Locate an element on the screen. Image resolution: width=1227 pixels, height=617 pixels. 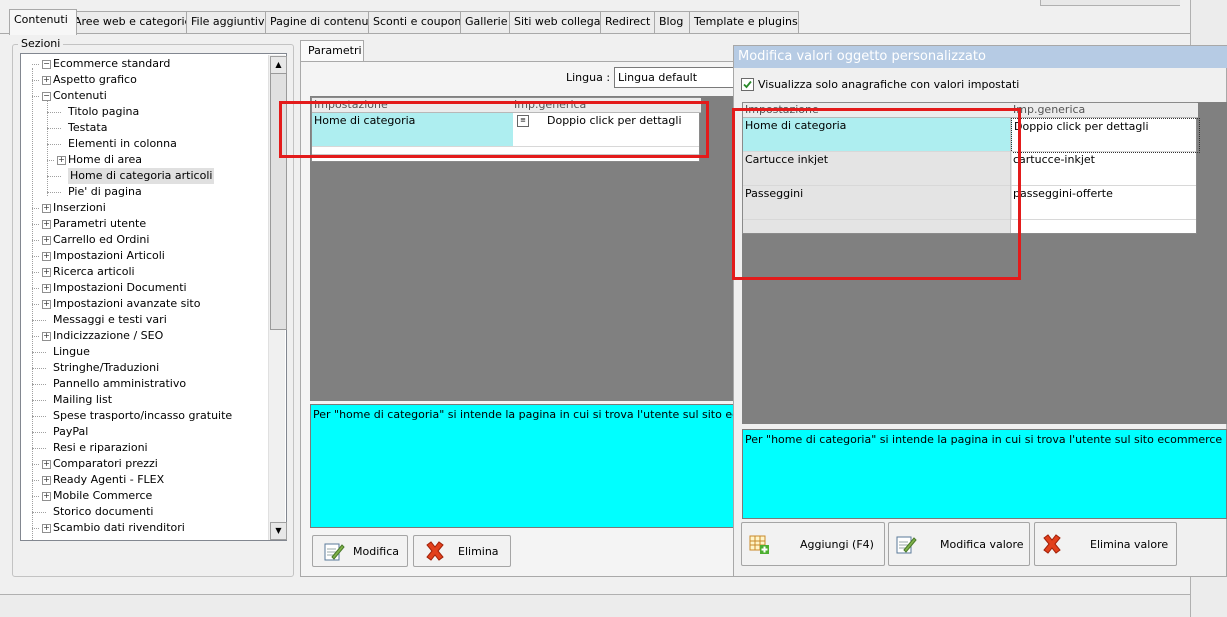
modifica-valore-button: Modifica valore is located at coordinates (959, 544).